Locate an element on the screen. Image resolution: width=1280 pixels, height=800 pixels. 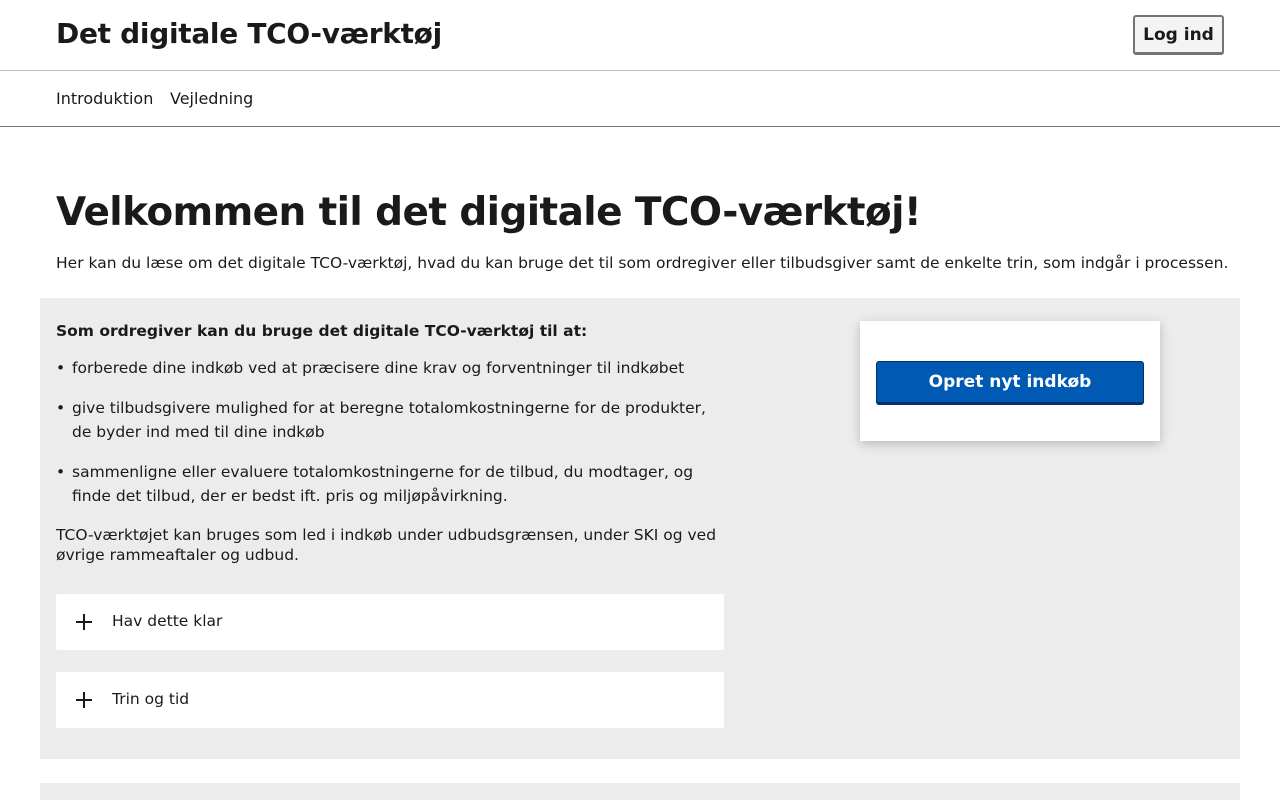
main-nav: Introduktion Vejledning is located at coordinates (640, 99).